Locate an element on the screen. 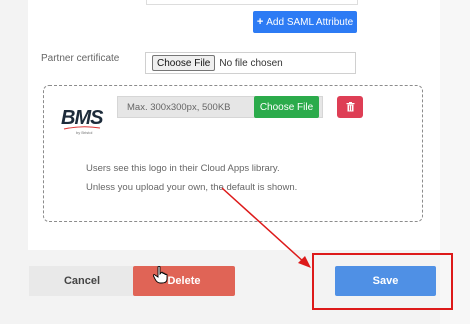 This screenshot has width=470, height=324. trash-icon is located at coordinates (350, 107).